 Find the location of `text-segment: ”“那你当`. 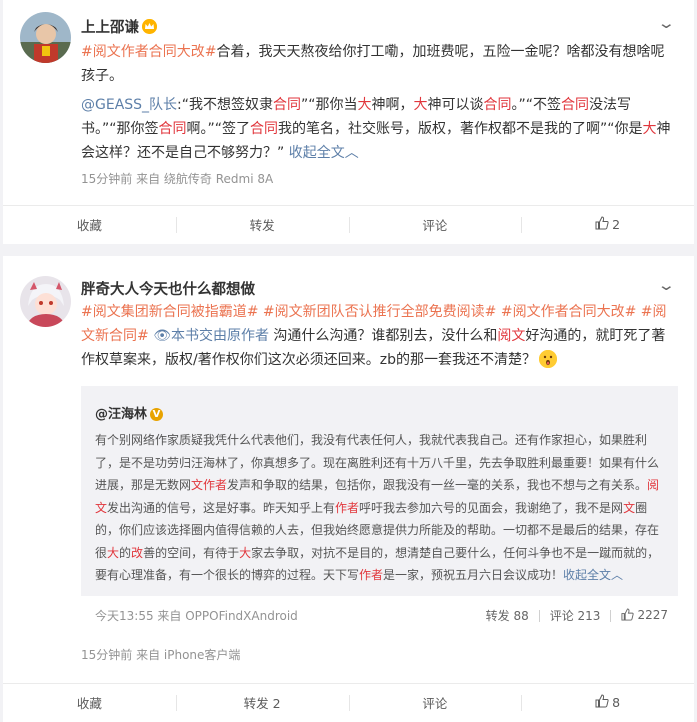

text-segment: ”“那你当 is located at coordinates (329, 105).